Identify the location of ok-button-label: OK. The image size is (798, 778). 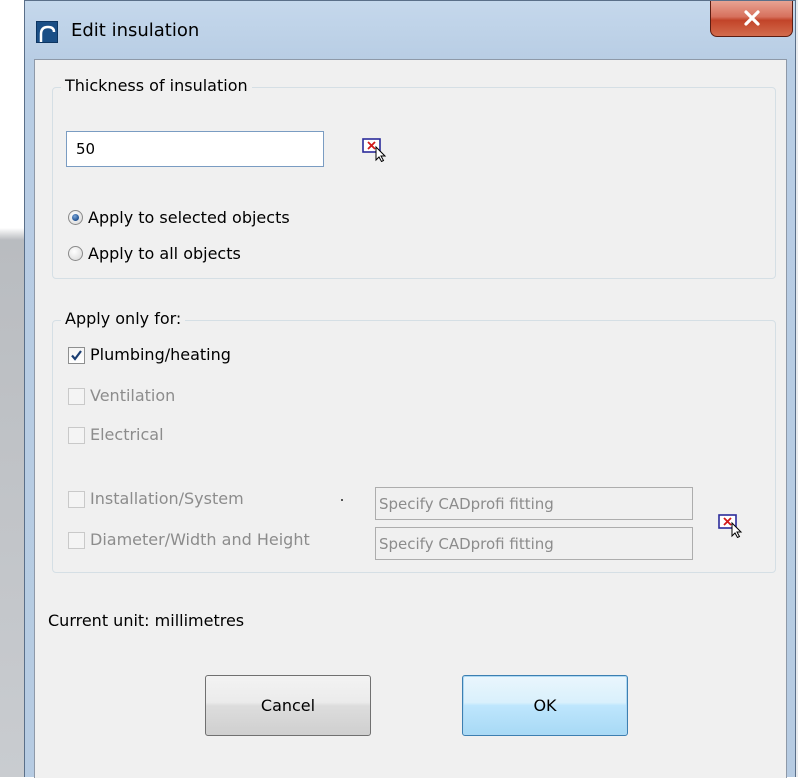
(545, 705).